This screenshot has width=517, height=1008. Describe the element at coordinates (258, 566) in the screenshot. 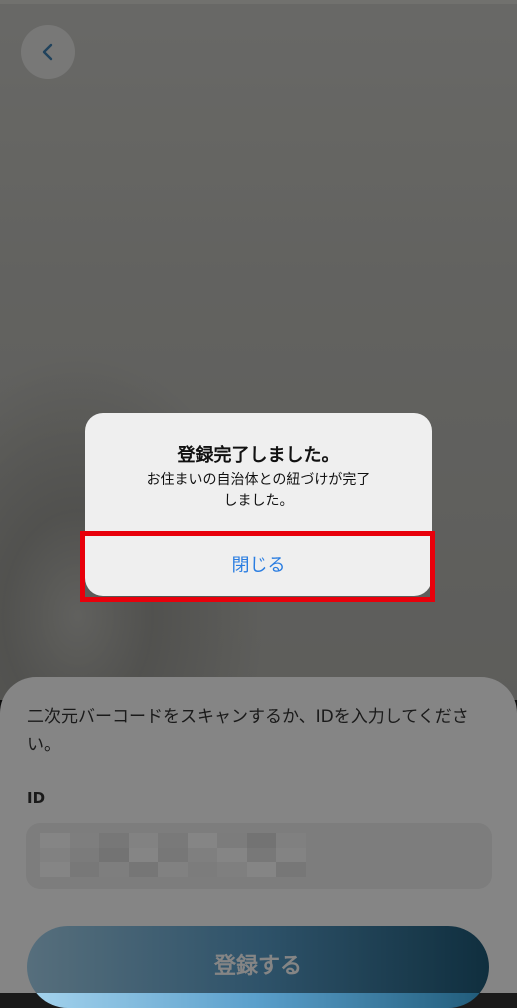

I see `close-button: 閉じる` at that location.